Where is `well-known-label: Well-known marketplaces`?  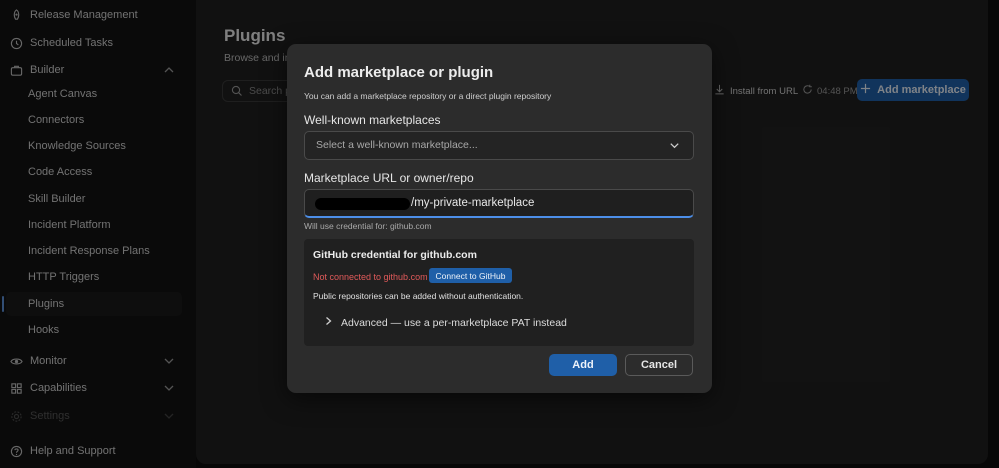
well-known-label: Well-known marketplaces is located at coordinates (372, 120).